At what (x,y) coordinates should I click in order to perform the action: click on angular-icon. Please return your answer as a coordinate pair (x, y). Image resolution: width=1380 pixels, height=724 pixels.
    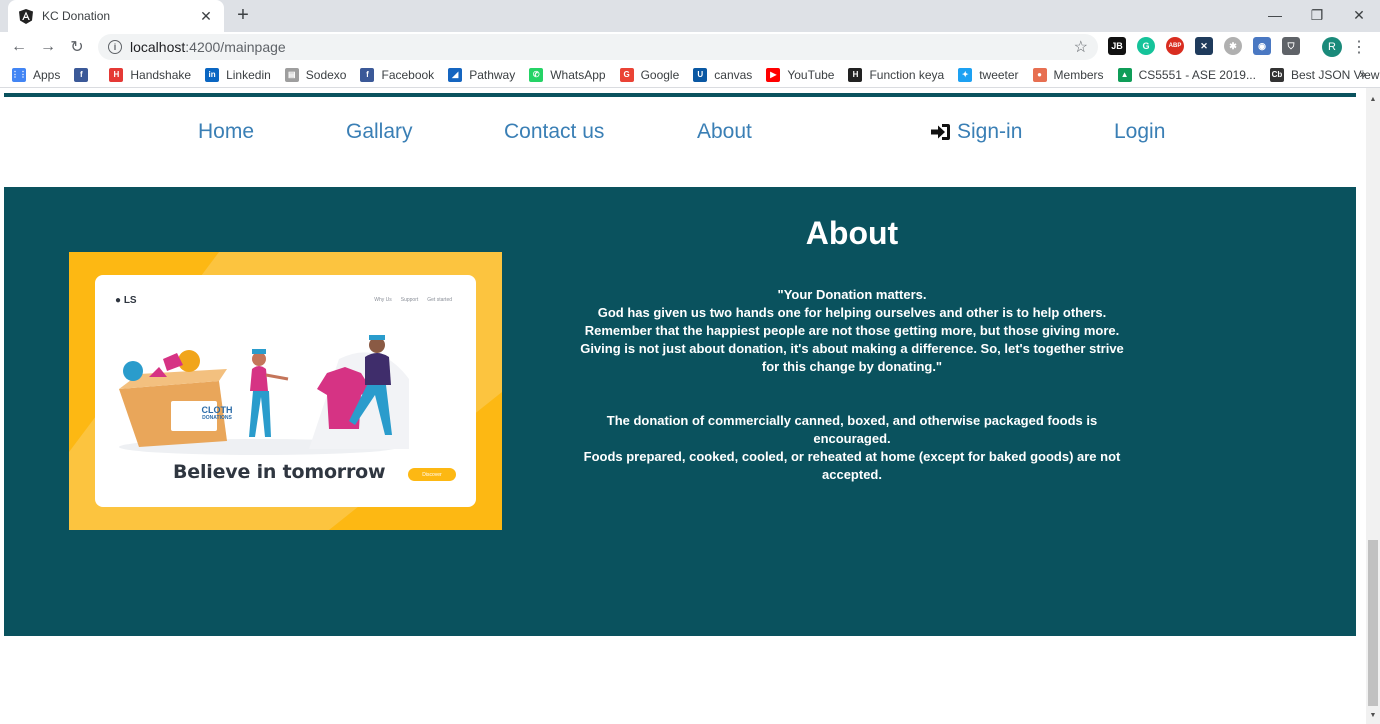
    Looking at the image, I should click on (26, 16).